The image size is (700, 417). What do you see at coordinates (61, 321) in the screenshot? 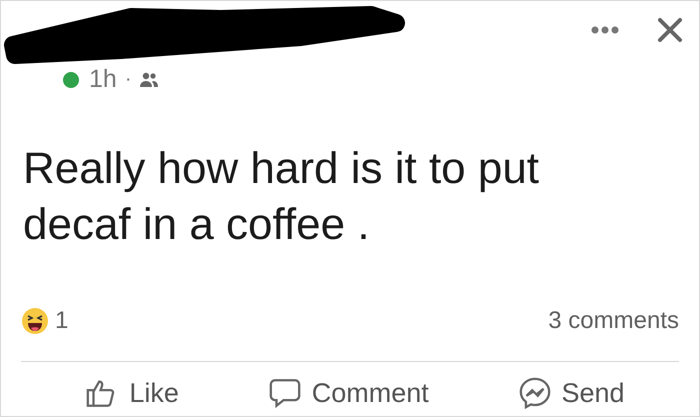
I see `reaction-count: 1` at bounding box center [61, 321].